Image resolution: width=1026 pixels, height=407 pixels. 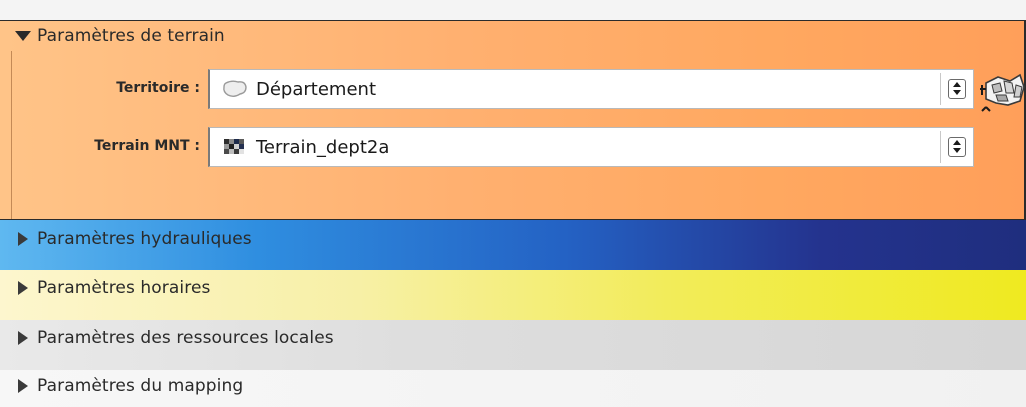 I want to click on top-strip, so click(x=513, y=10).